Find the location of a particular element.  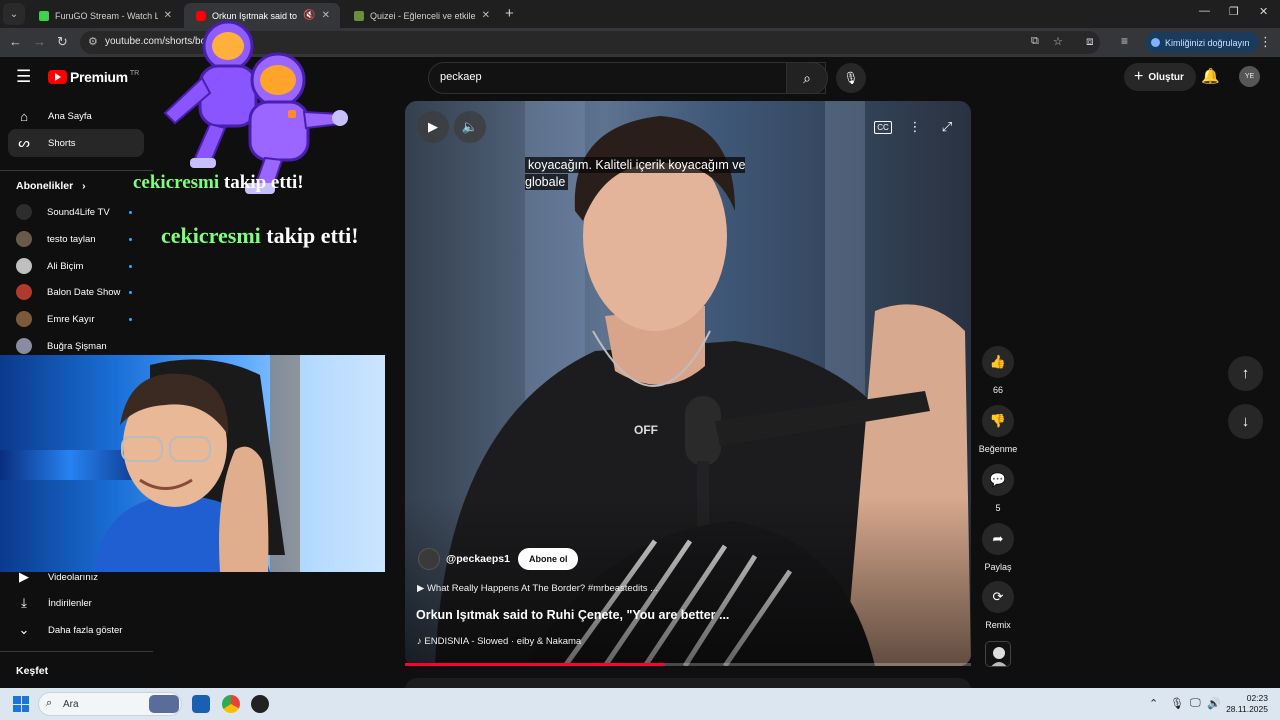

account-avatar: YE is located at coordinates (1249, 76).